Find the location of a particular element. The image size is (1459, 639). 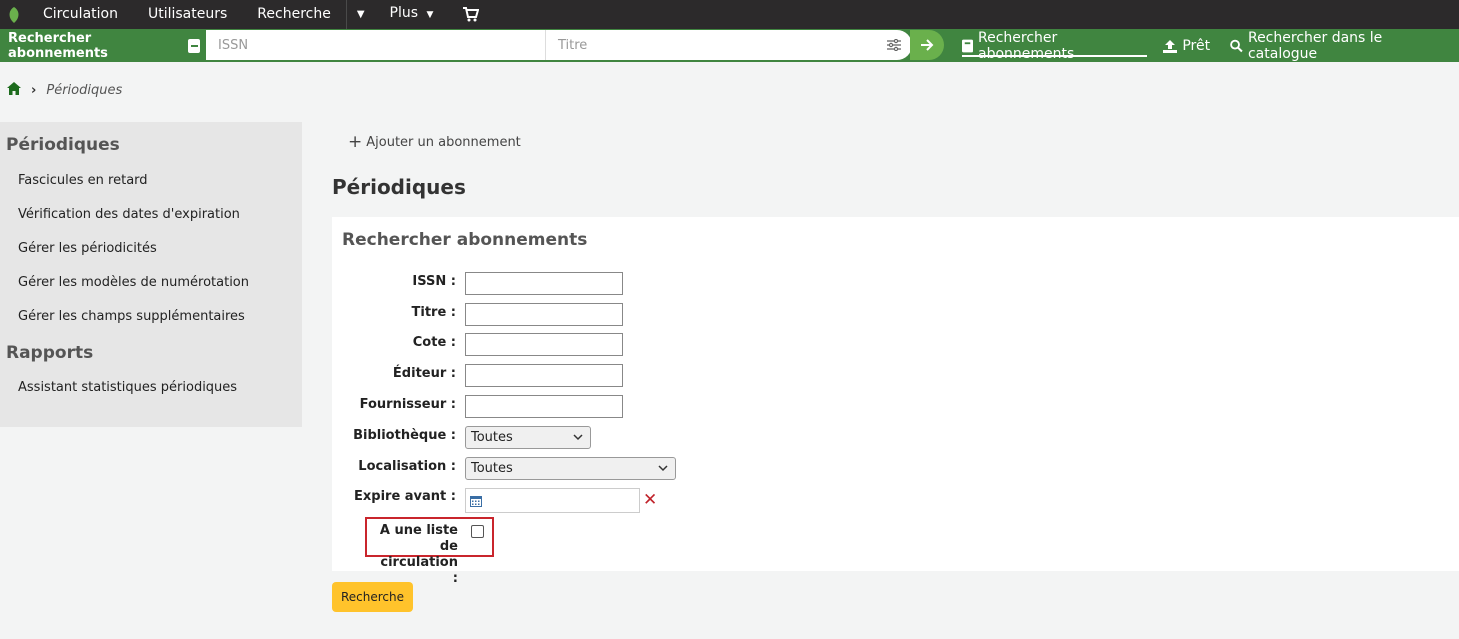

nav-circulation: Circulation is located at coordinates (80, 14).